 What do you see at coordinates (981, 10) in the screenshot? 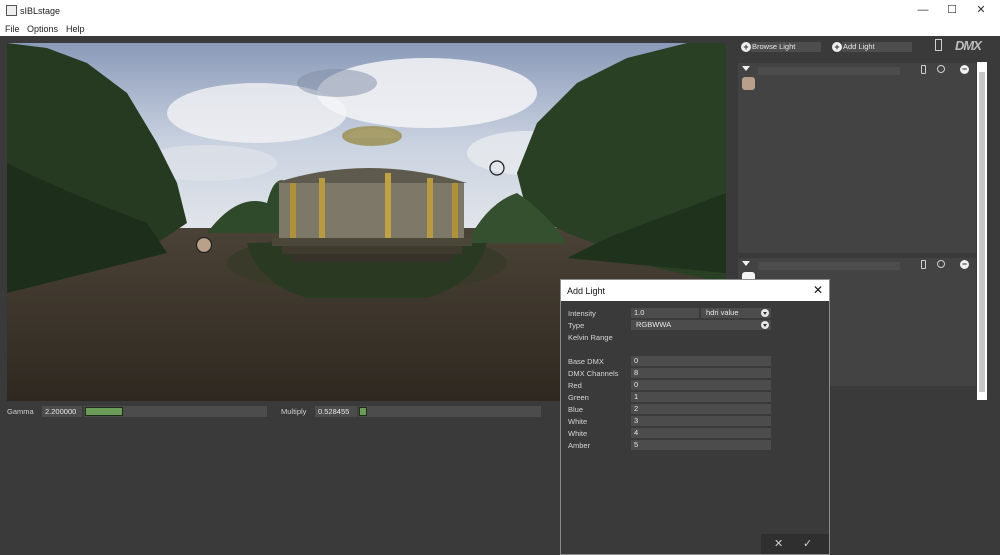
I see `close-window-button: ✕` at bounding box center [981, 10].